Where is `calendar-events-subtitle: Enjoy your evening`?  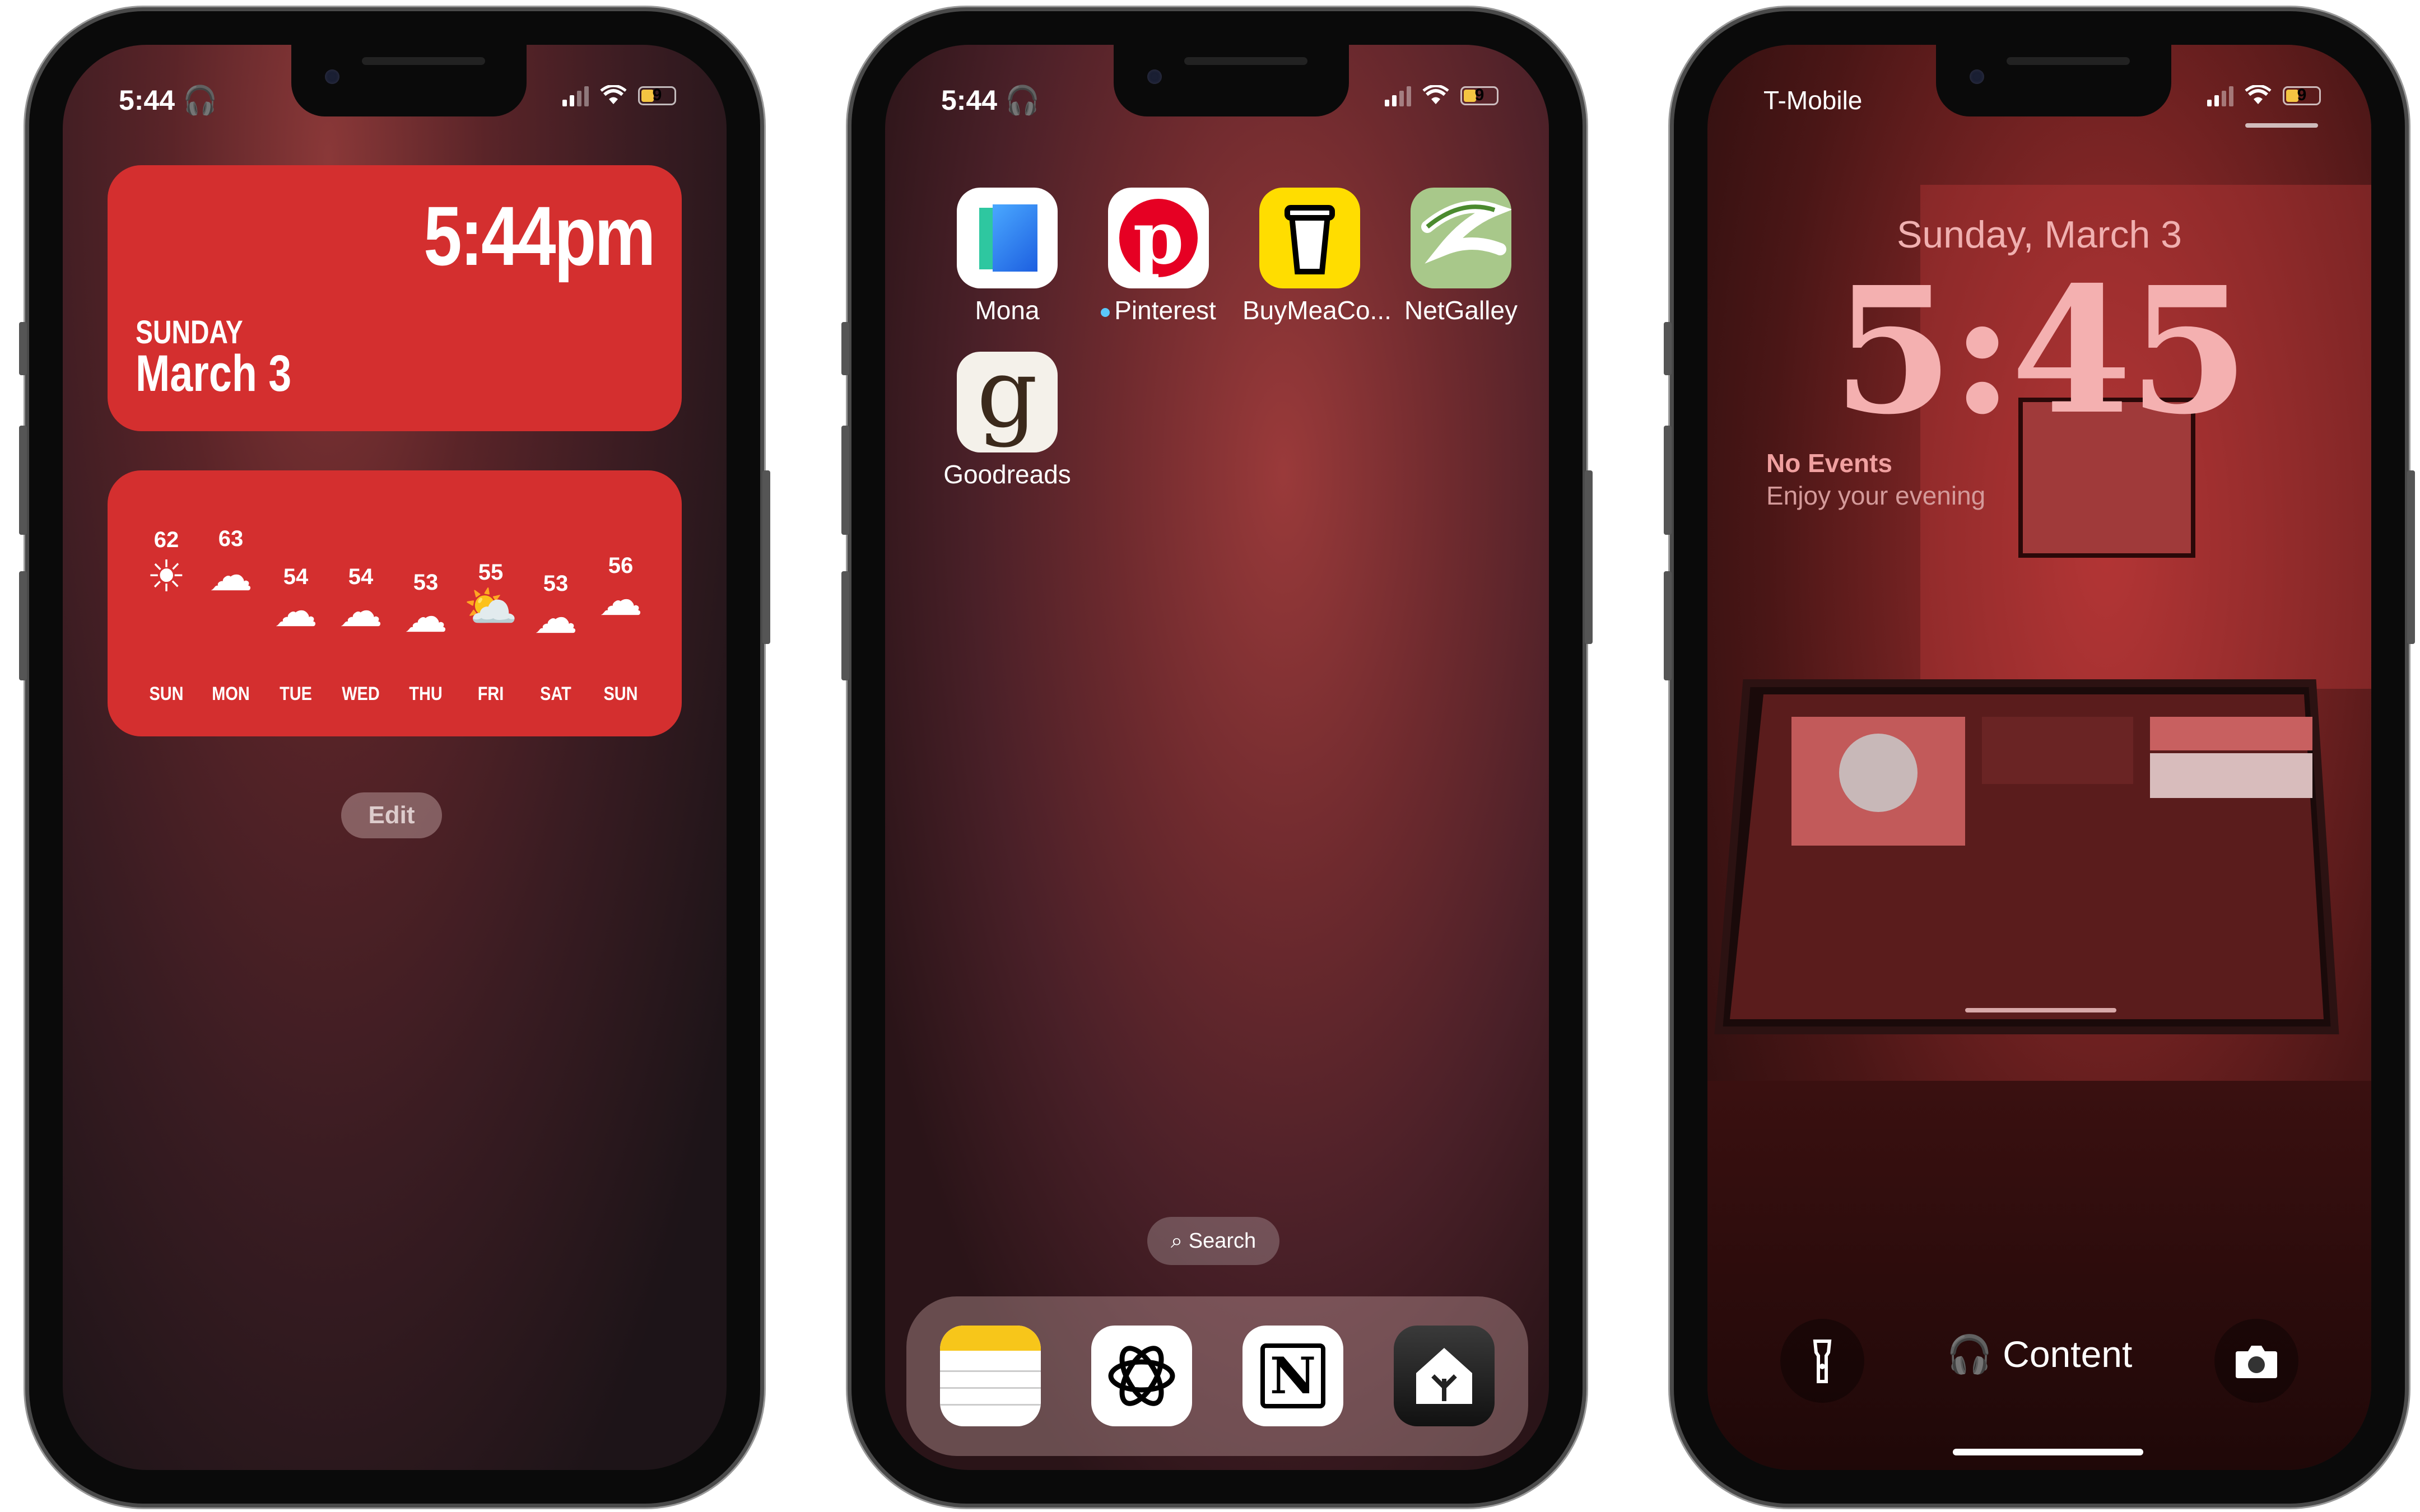 calendar-events-subtitle: Enjoy your evening is located at coordinates (1876, 496).